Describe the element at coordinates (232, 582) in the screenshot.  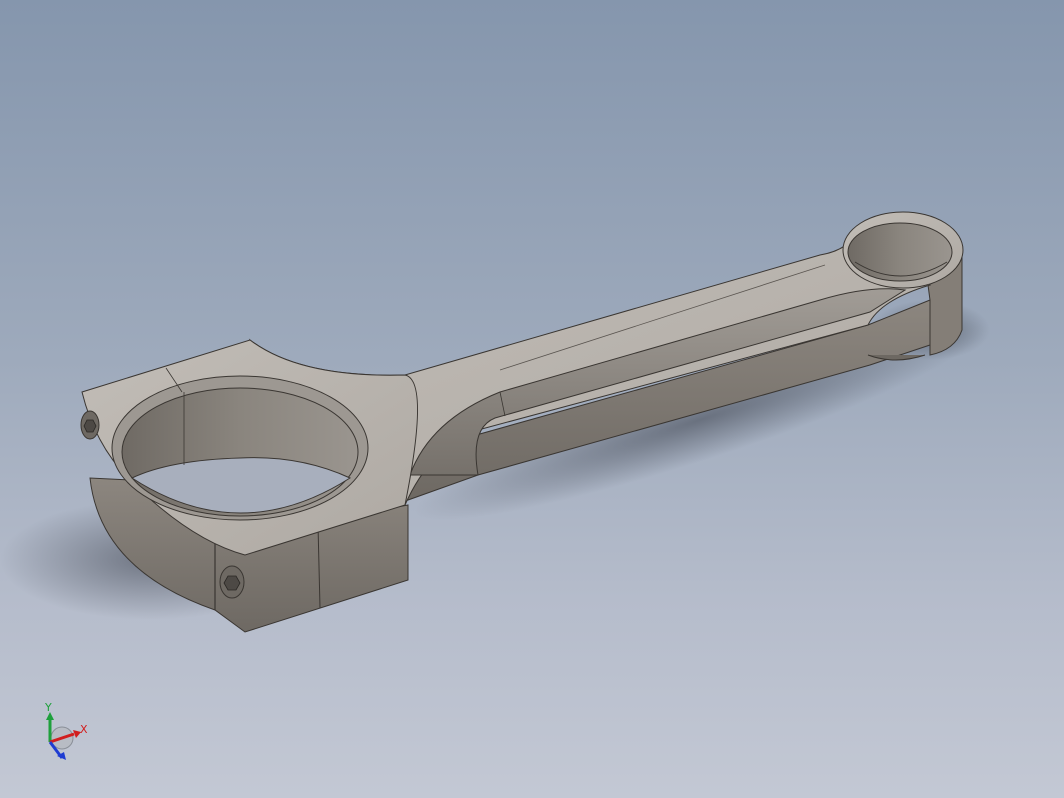
I see `bolt-head-front` at that location.